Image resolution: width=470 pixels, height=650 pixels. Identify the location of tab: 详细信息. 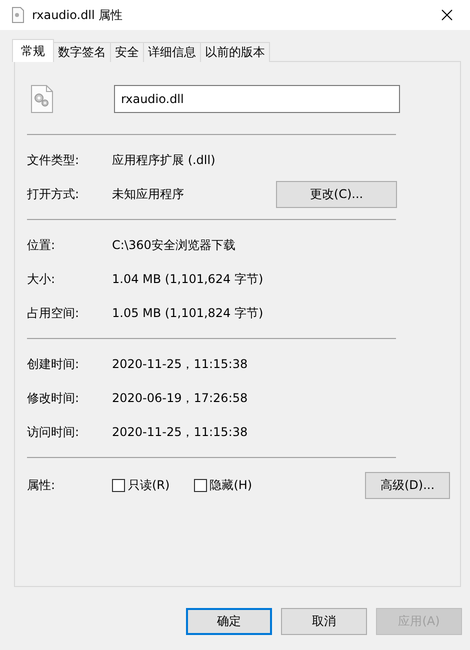
(172, 52).